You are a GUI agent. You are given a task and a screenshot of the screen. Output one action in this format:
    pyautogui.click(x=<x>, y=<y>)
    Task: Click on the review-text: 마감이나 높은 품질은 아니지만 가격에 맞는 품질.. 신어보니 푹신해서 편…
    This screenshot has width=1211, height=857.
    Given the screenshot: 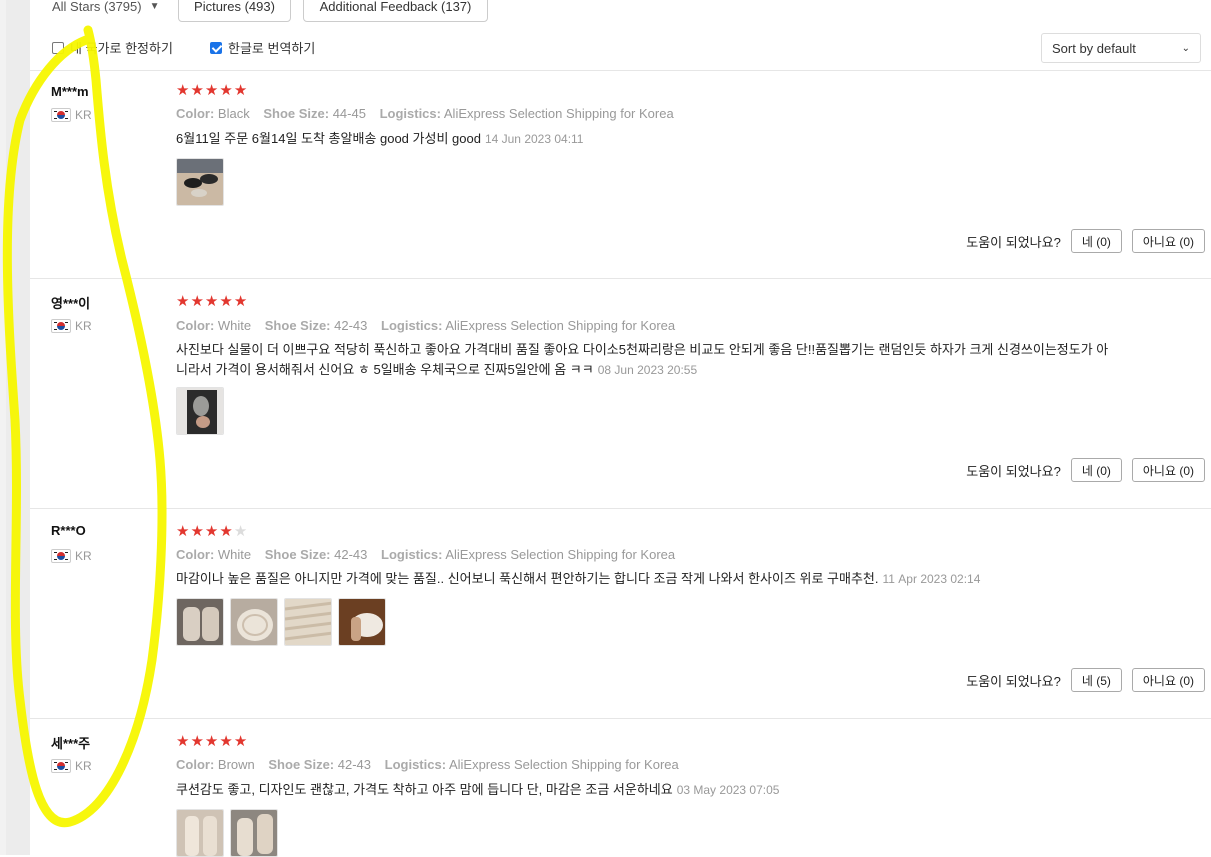 What is the action you would take?
    pyautogui.click(x=656, y=579)
    